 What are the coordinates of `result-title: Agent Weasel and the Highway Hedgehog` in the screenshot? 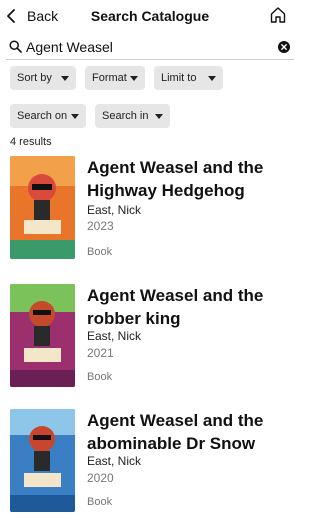 It's located at (175, 179).